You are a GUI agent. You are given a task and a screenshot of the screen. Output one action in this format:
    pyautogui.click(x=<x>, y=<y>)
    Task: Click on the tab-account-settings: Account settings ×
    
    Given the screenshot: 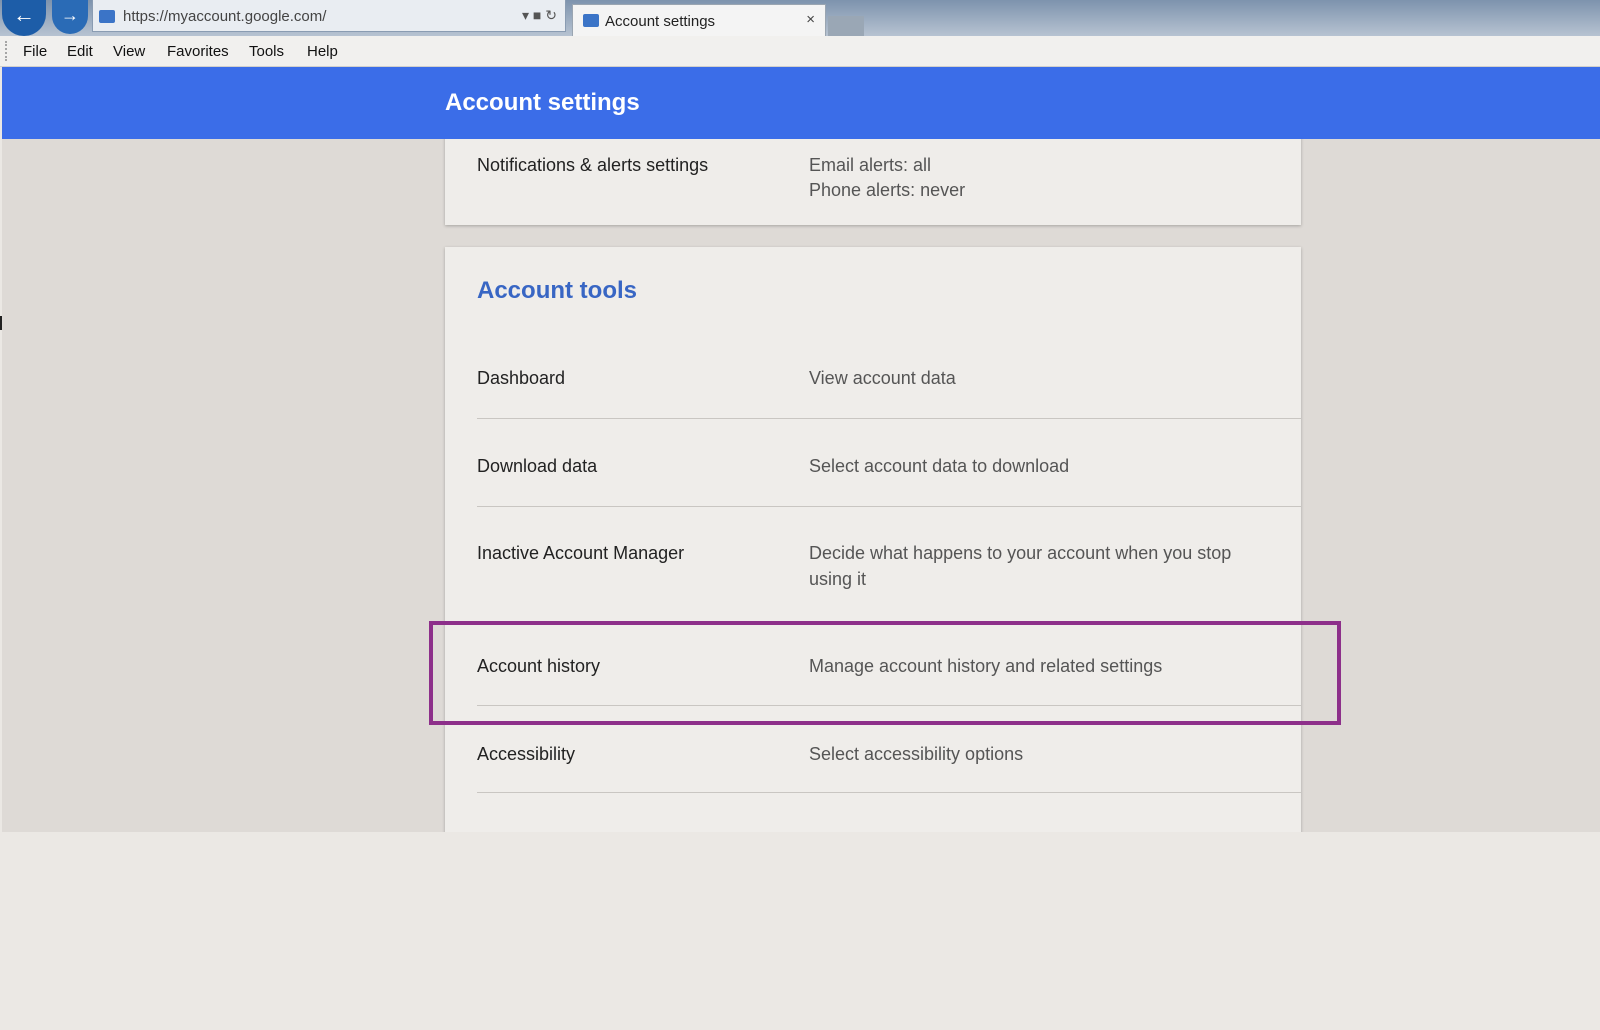 What is the action you would take?
    pyautogui.click(x=699, y=20)
    